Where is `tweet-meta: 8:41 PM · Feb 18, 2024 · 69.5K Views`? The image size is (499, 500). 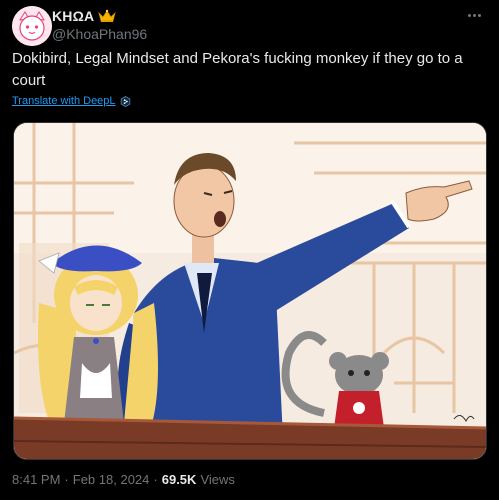 tweet-meta: 8:41 PM · Feb 18, 2024 · 69.5K Views is located at coordinates (123, 479).